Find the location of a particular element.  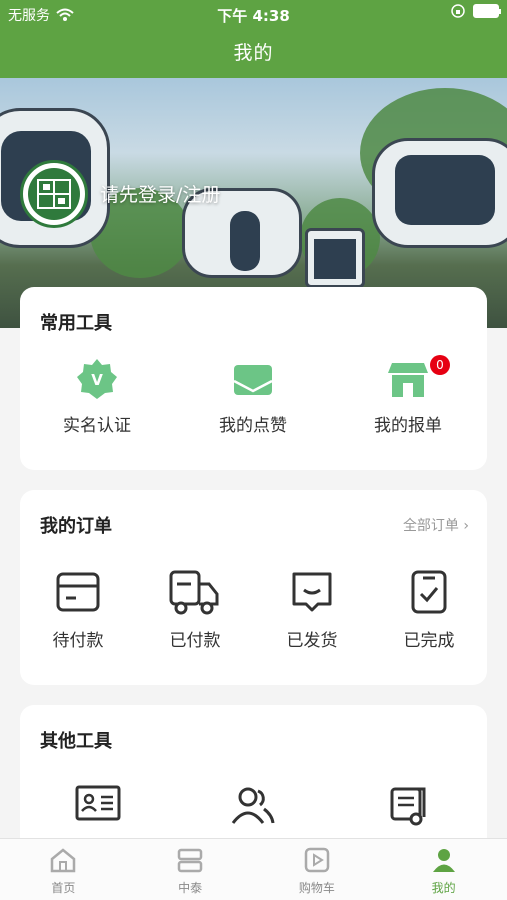

logo-icon is located at coordinates (54, 194).